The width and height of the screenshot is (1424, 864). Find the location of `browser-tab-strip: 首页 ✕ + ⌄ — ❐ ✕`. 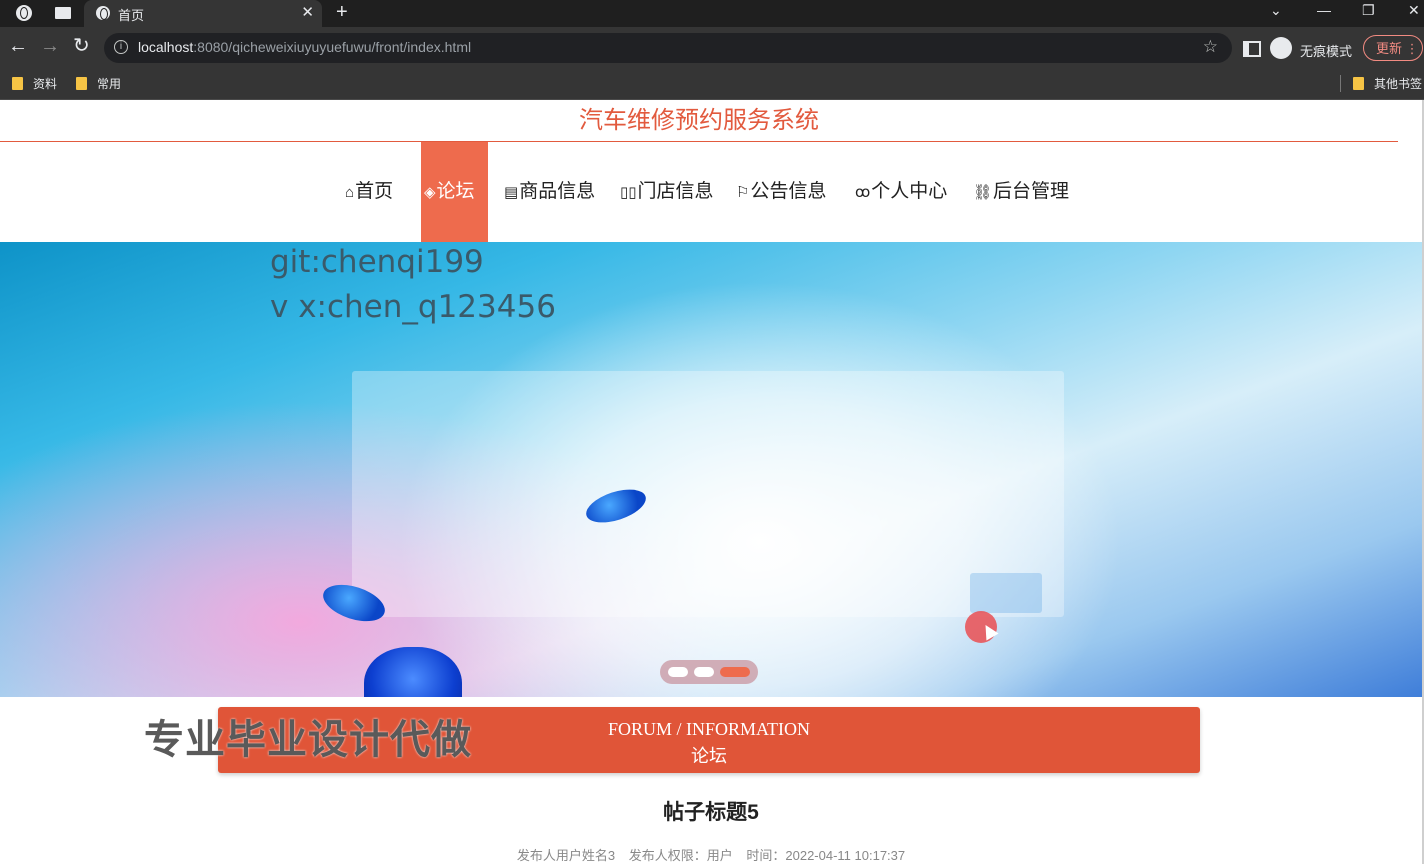

browser-tab-strip: 首页 ✕ + ⌄ — ❐ ✕ is located at coordinates (712, 13).